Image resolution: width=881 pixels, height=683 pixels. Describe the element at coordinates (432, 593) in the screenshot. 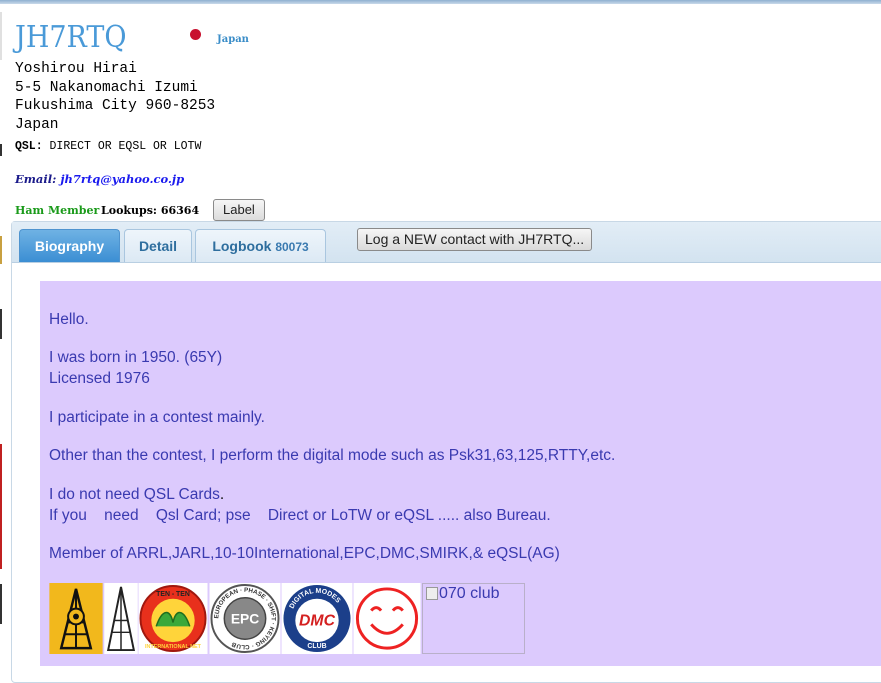

I see `broken-image-icon` at that location.